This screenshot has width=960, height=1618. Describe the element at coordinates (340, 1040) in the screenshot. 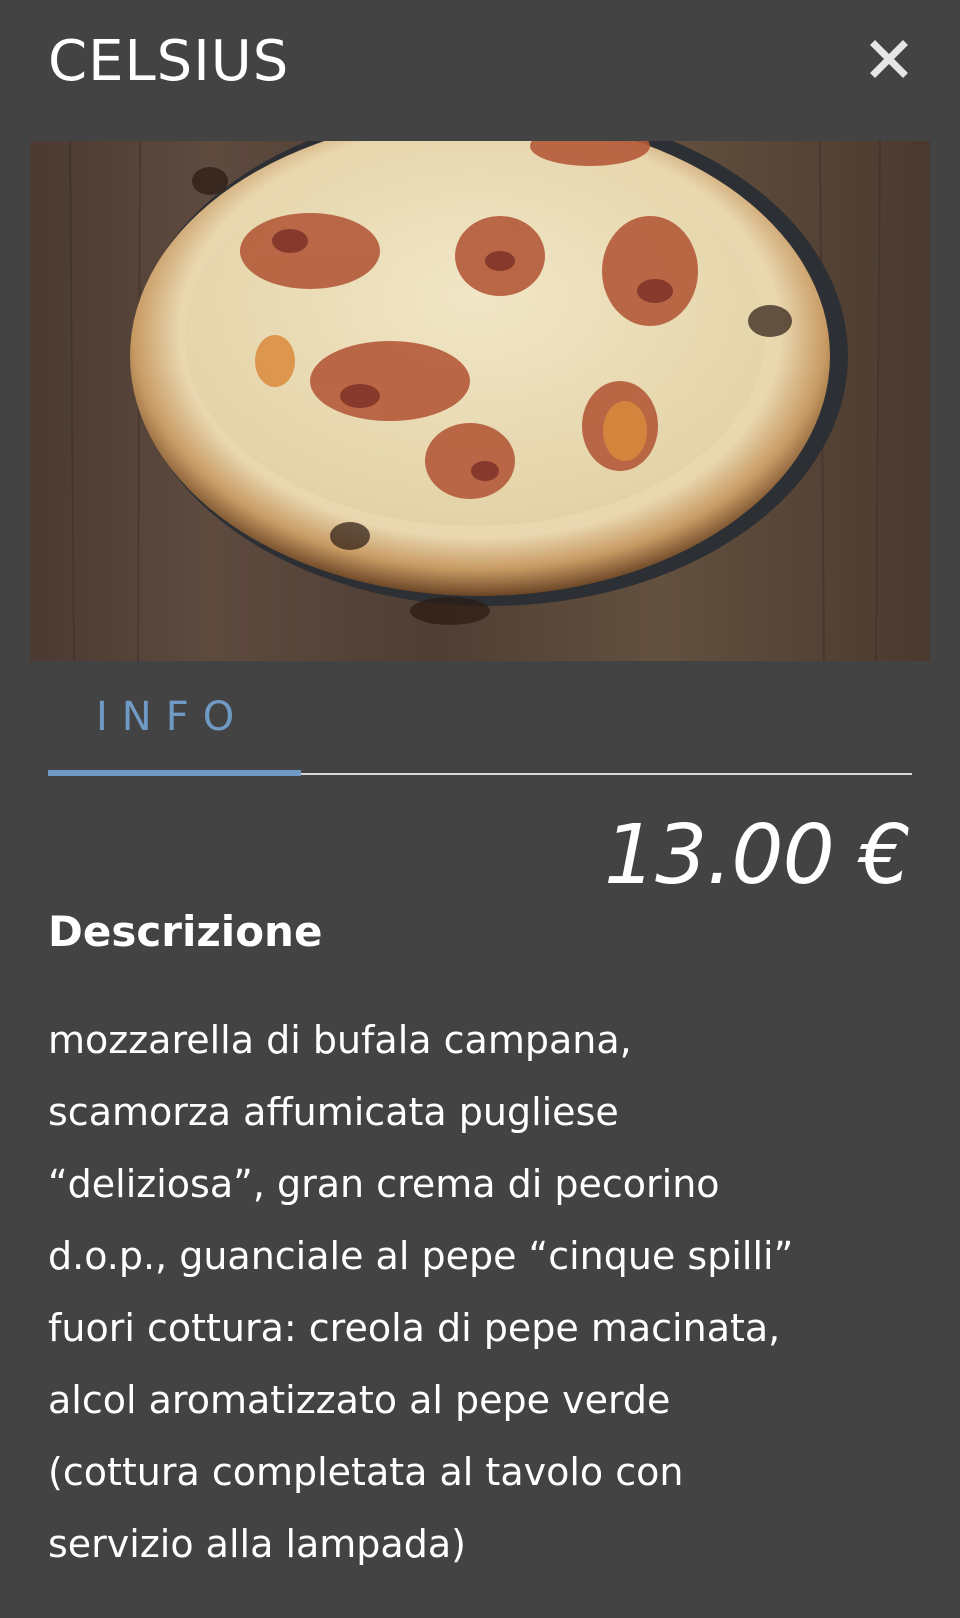

I see `description-line: mozzarella di bufala campana,` at that location.